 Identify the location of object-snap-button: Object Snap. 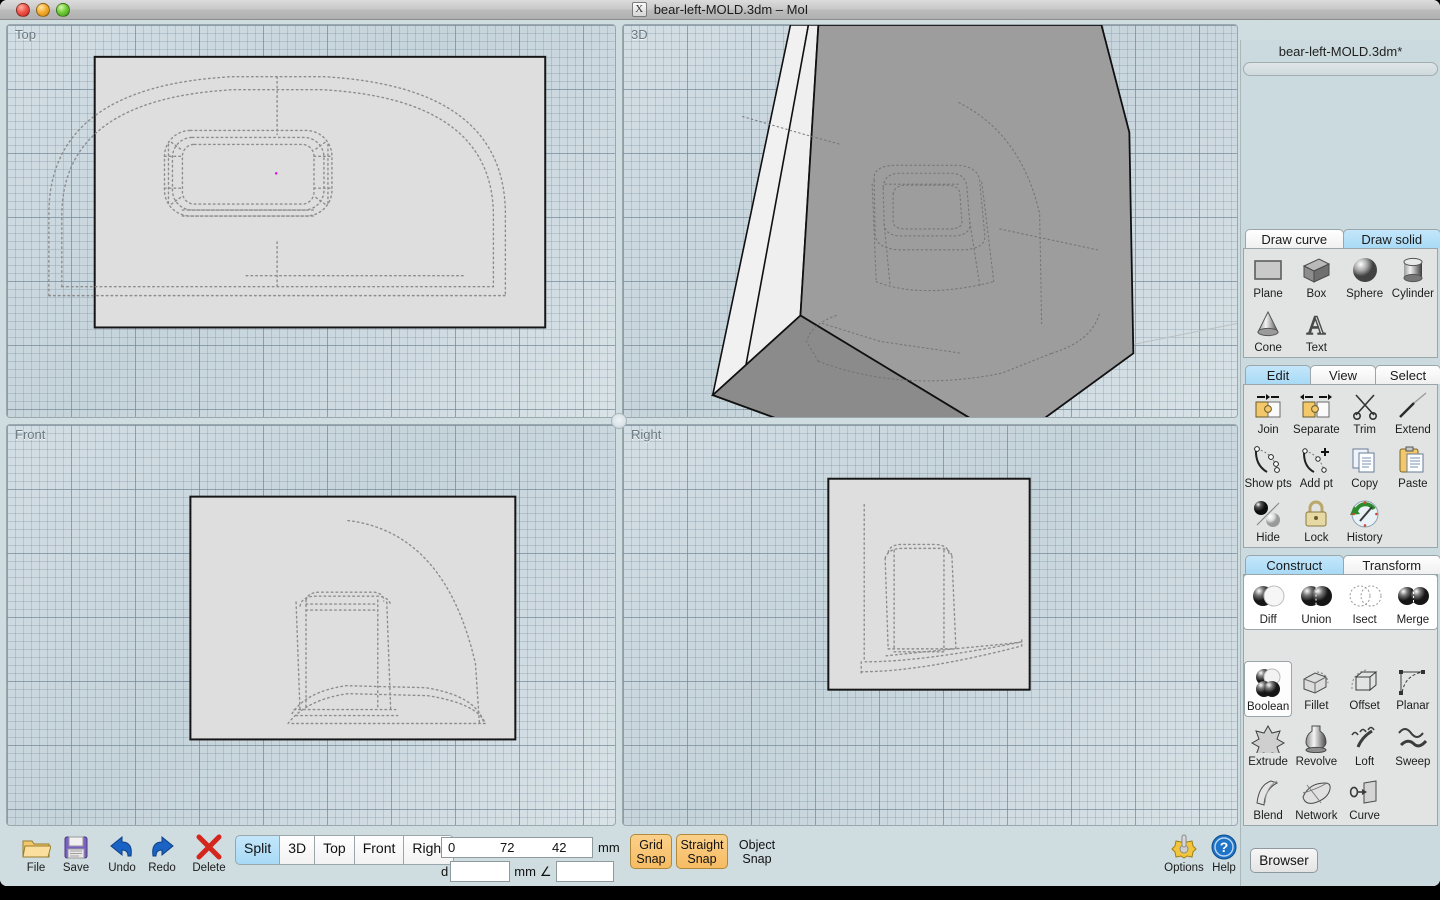
(757, 851).